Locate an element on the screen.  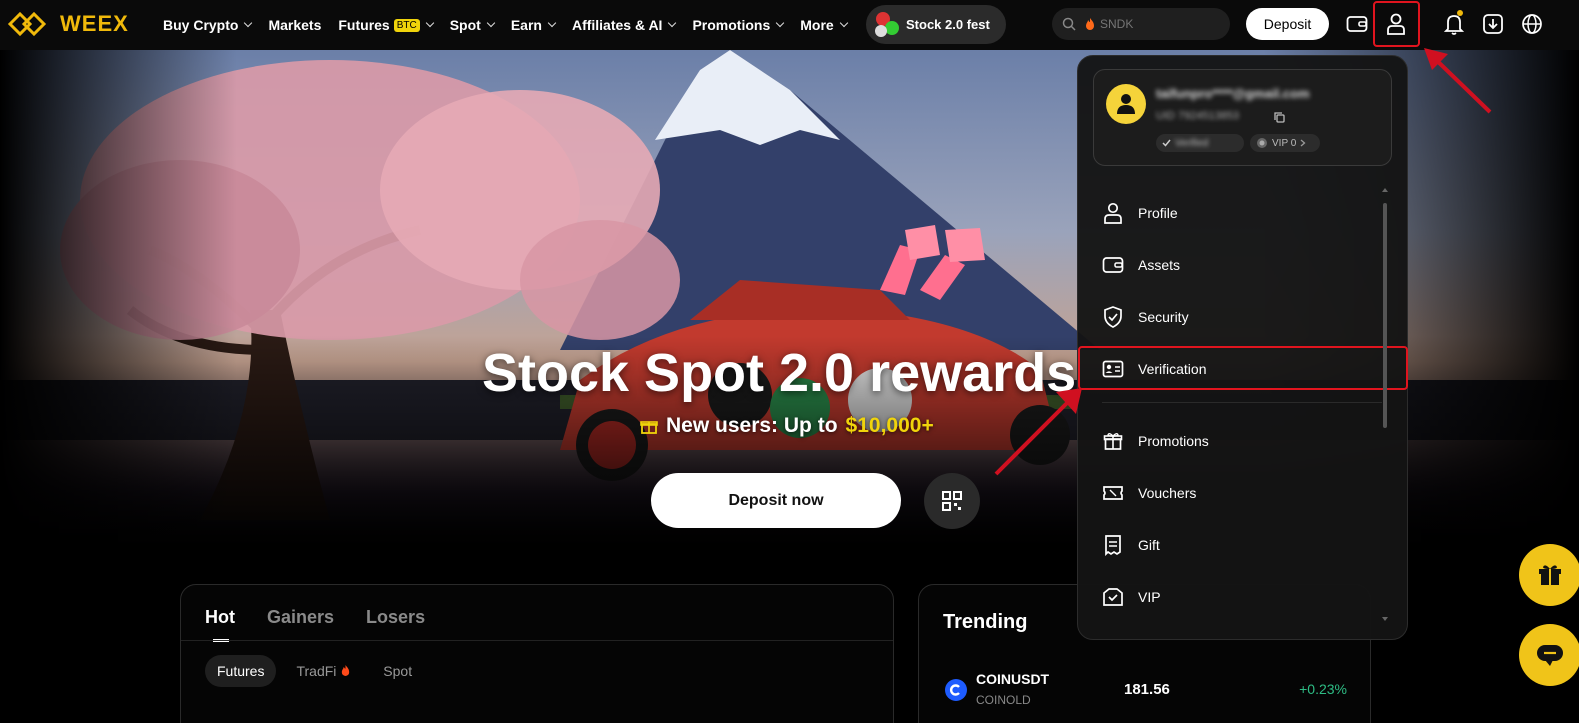
stock-fest-label: Stock 2.0 fest is located at coordinates (948, 24).